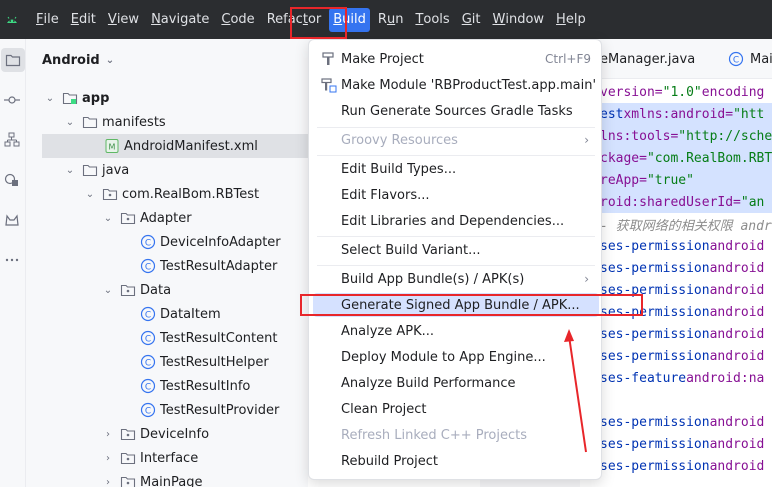 Image resolution: width=772 pixels, height=487 pixels. I want to click on tree-node-class: C TestResultContent, so click(167, 338).